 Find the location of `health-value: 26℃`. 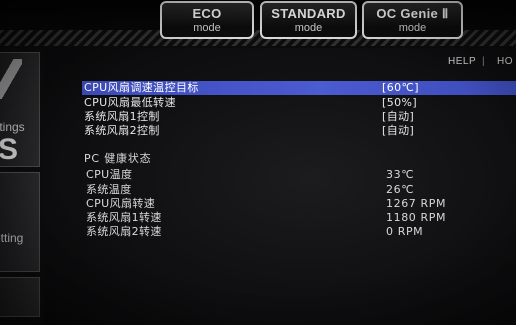

health-value: 26℃ is located at coordinates (400, 189).